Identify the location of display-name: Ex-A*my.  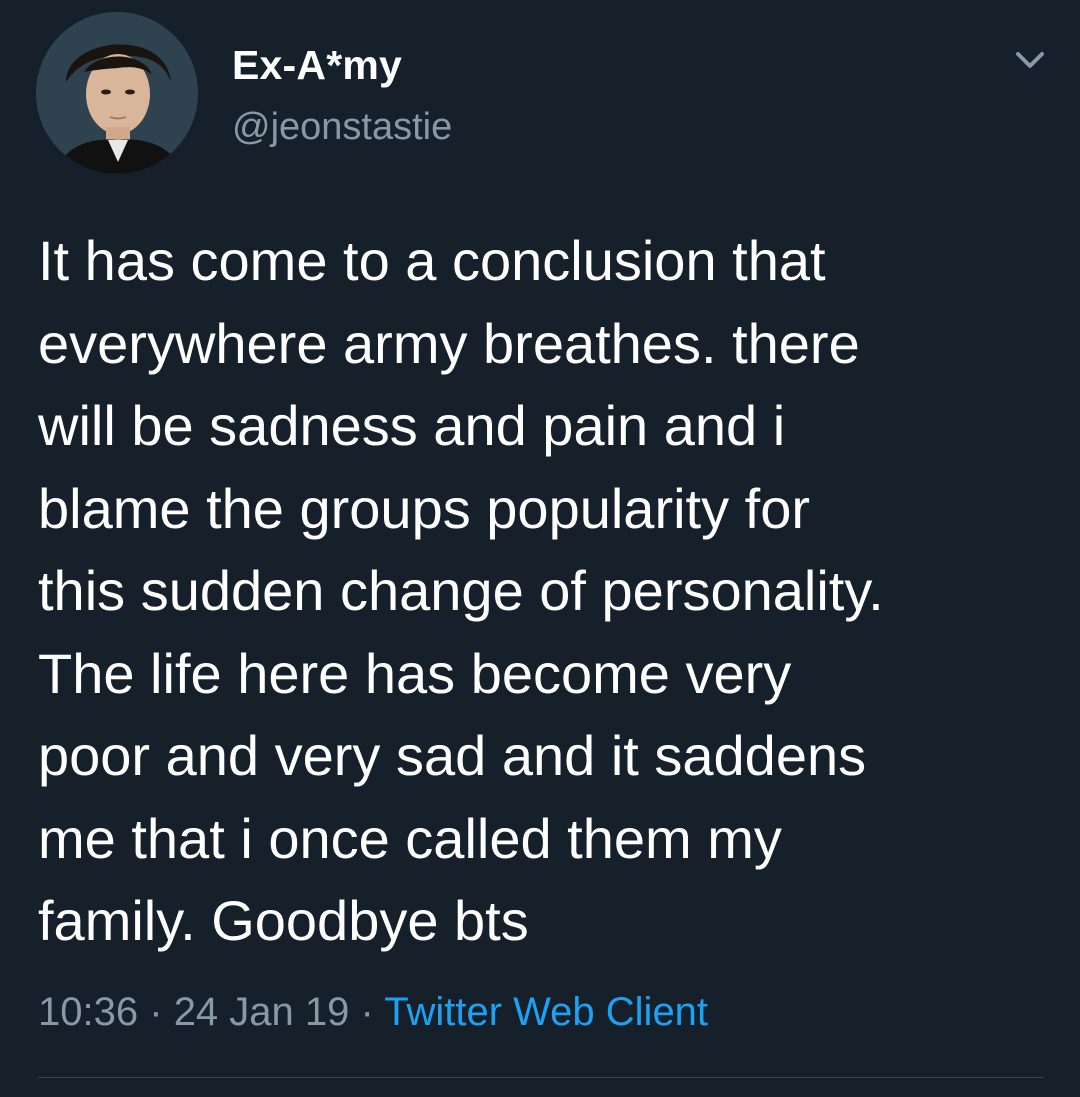
(317, 65).